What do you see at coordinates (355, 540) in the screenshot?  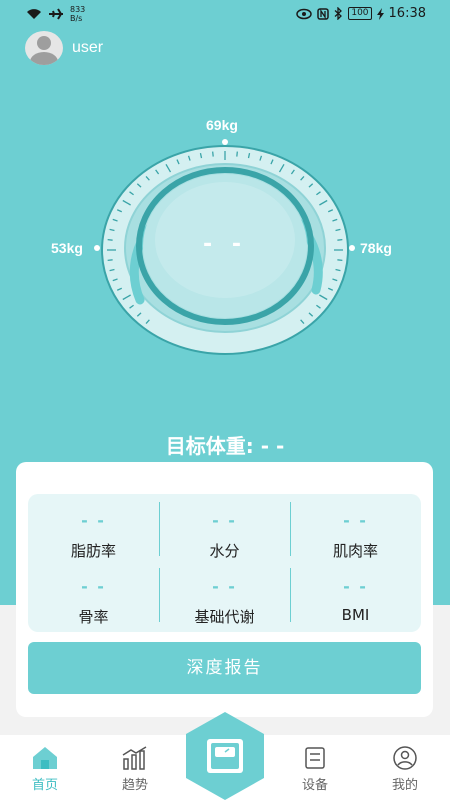 I see `metric-muscle: - - 肌肉率` at bounding box center [355, 540].